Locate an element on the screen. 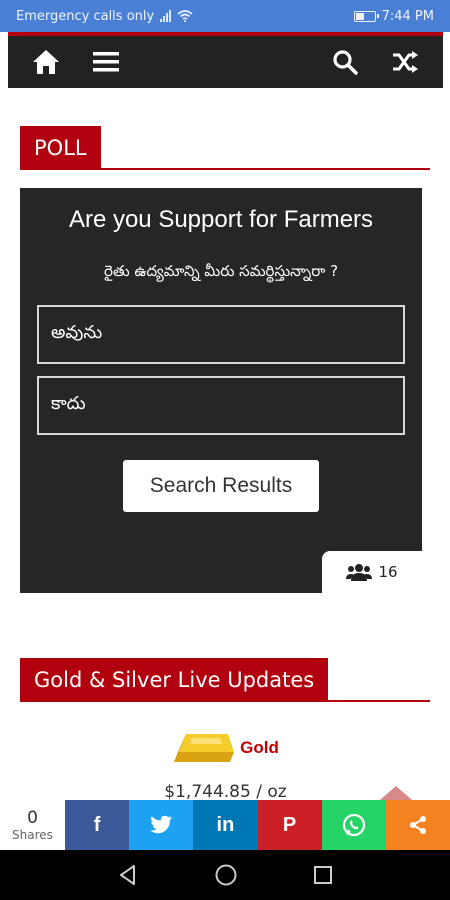  share-bar: 0 Shares f in P is located at coordinates (225, 825).